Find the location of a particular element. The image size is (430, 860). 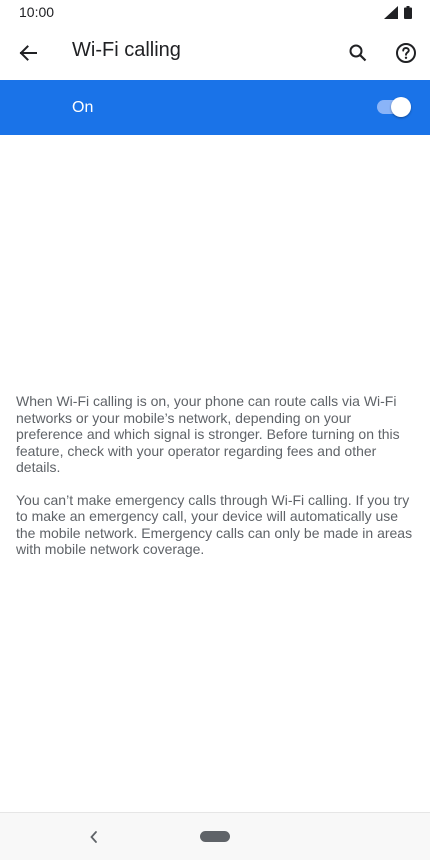

navigation-bar is located at coordinates (215, 836).